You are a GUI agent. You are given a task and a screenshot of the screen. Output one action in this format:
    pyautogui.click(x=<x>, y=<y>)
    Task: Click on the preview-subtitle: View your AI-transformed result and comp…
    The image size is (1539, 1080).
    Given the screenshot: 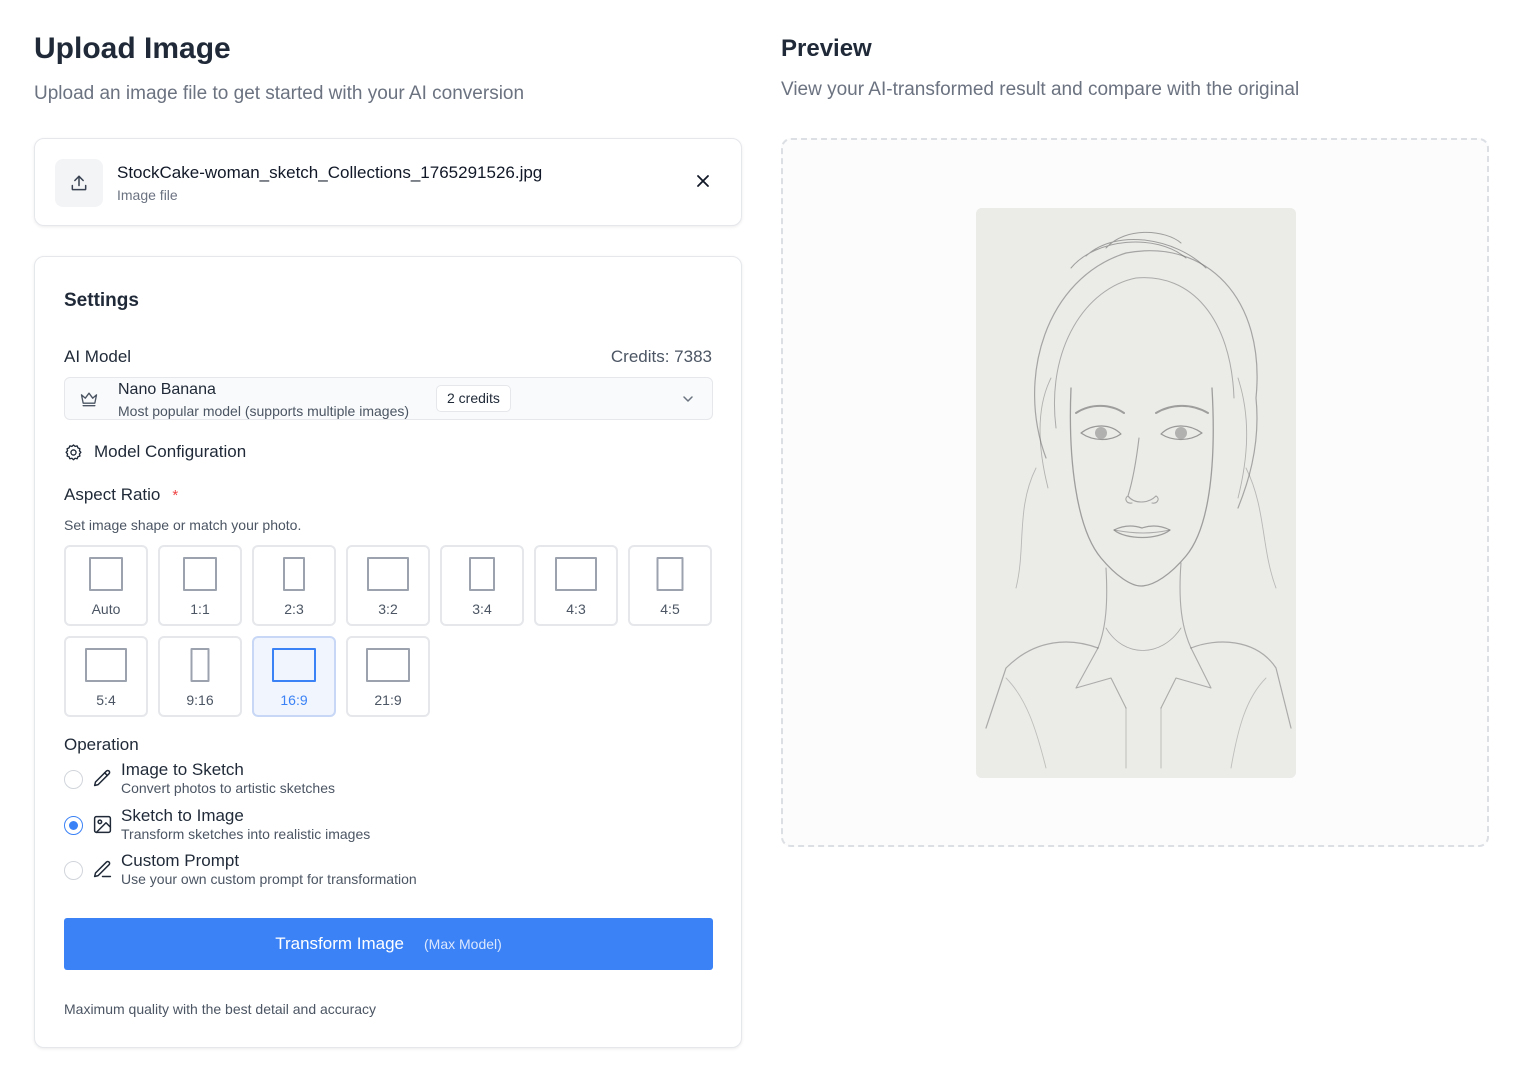 What is the action you would take?
    pyautogui.click(x=1040, y=89)
    